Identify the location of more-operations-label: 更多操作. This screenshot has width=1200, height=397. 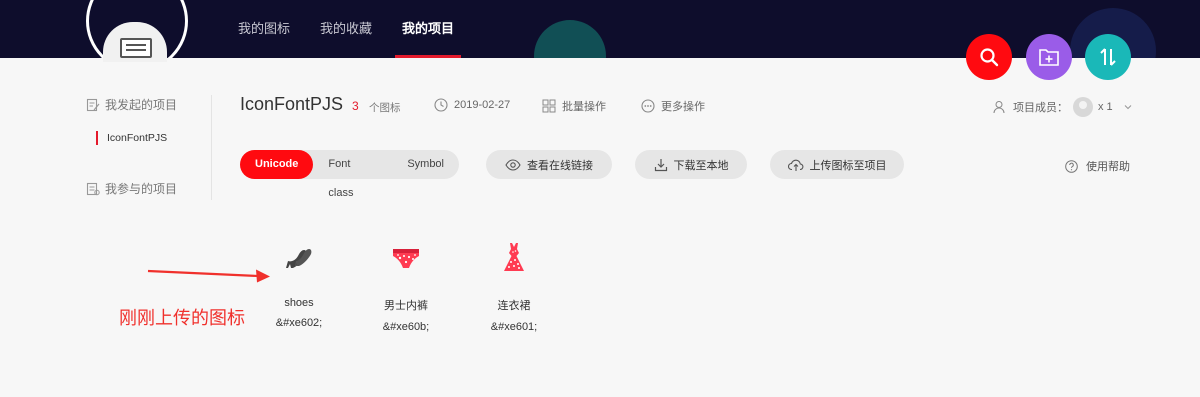
(683, 107).